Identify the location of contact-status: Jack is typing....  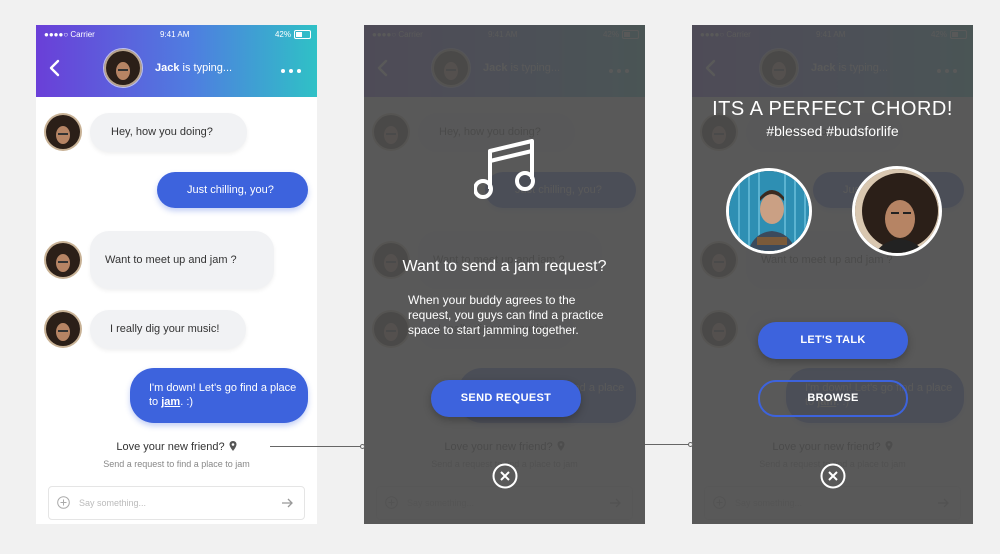
(193, 68).